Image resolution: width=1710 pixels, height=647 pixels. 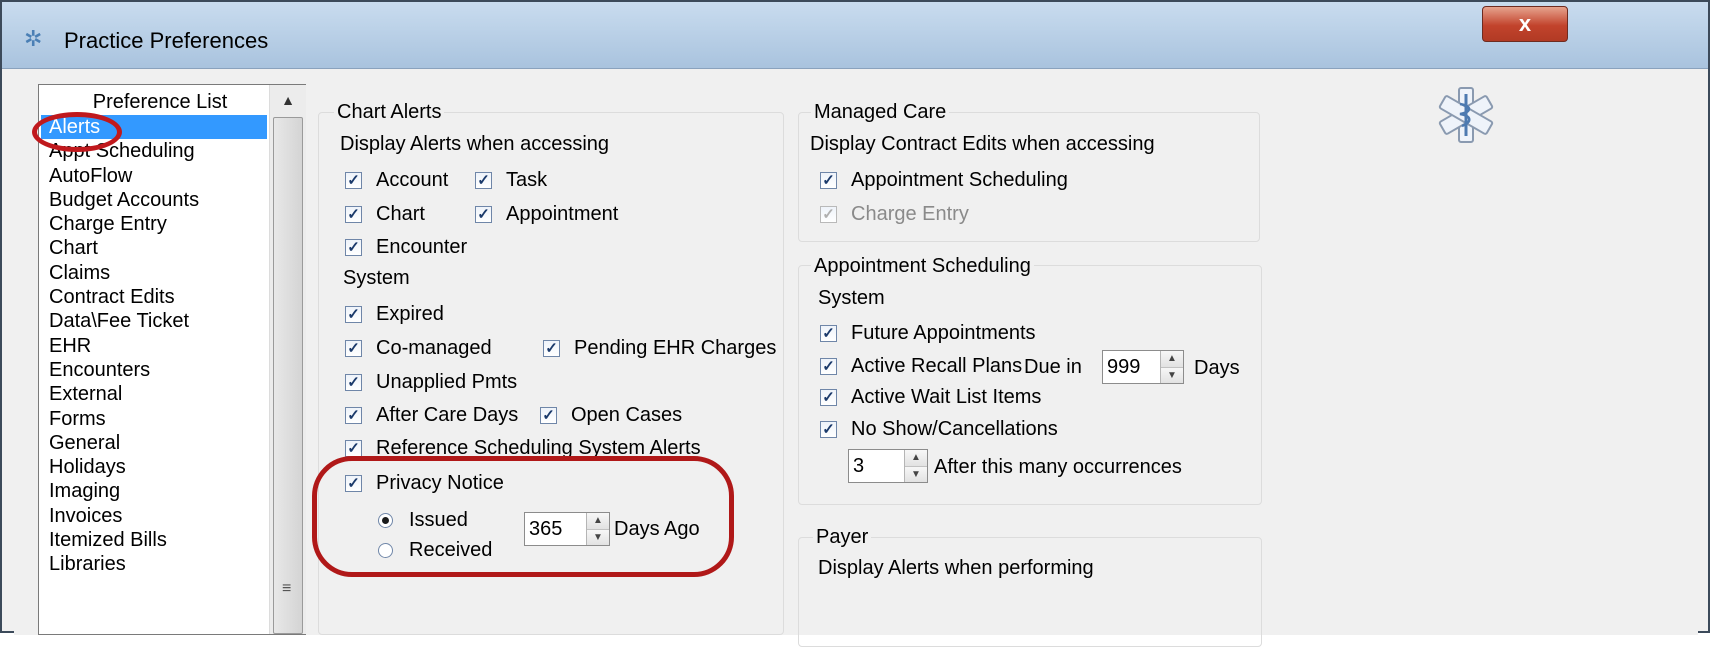 I want to click on co-managed-checkbox: ✓ Co-managed, so click(x=418, y=348).